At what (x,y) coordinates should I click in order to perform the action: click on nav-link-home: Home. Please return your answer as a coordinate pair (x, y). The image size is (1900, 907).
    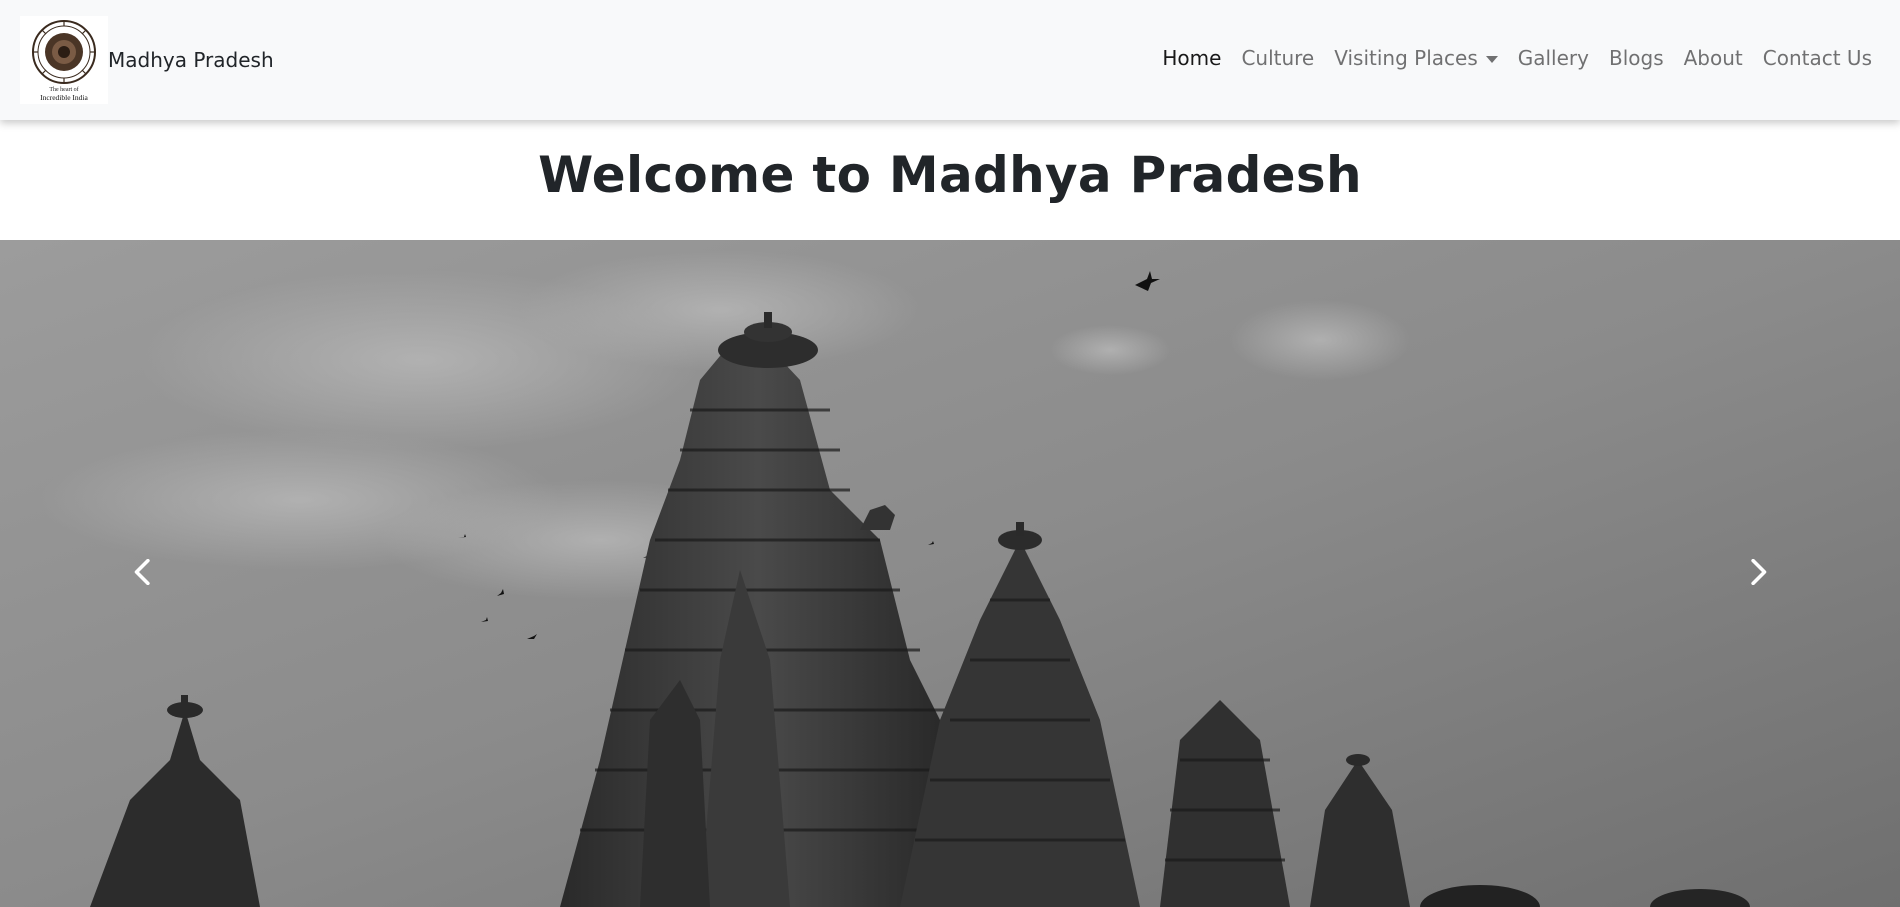
    Looking at the image, I should click on (1191, 58).